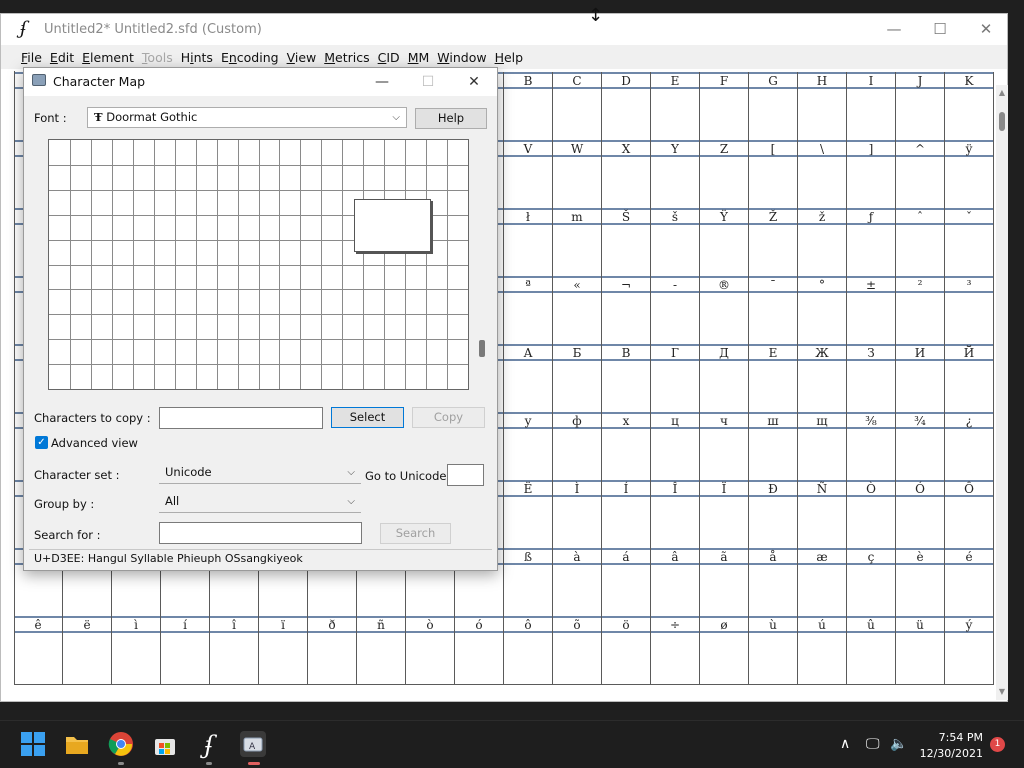 The image size is (1024, 768). What do you see at coordinates (822, 106) in the screenshot?
I see `glyph-cell: H` at bounding box center [822, 106].